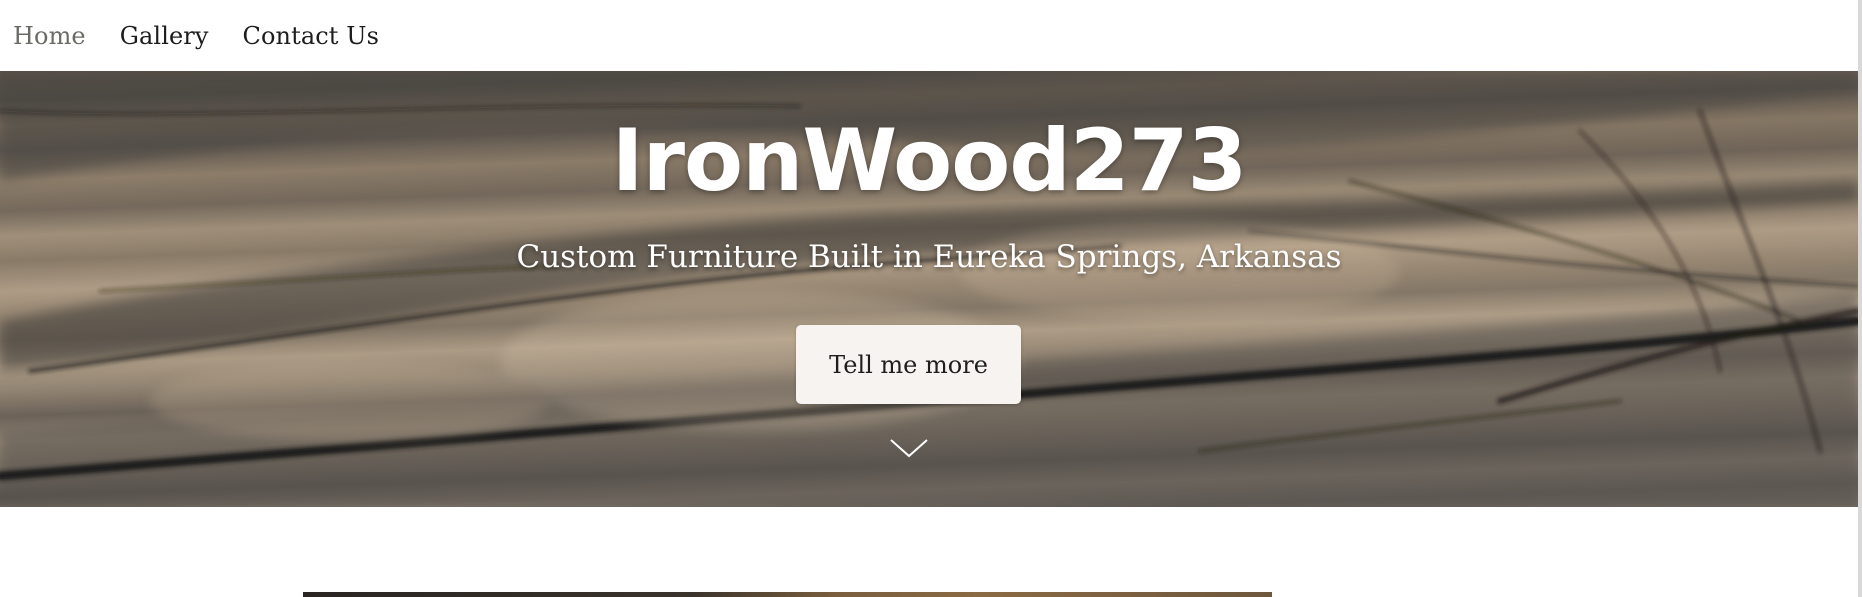 This screenshot has width=1862, height=597. Describe the element at coordinates (1860, 298) in the screenshot. I see `scrollbar` at that location.